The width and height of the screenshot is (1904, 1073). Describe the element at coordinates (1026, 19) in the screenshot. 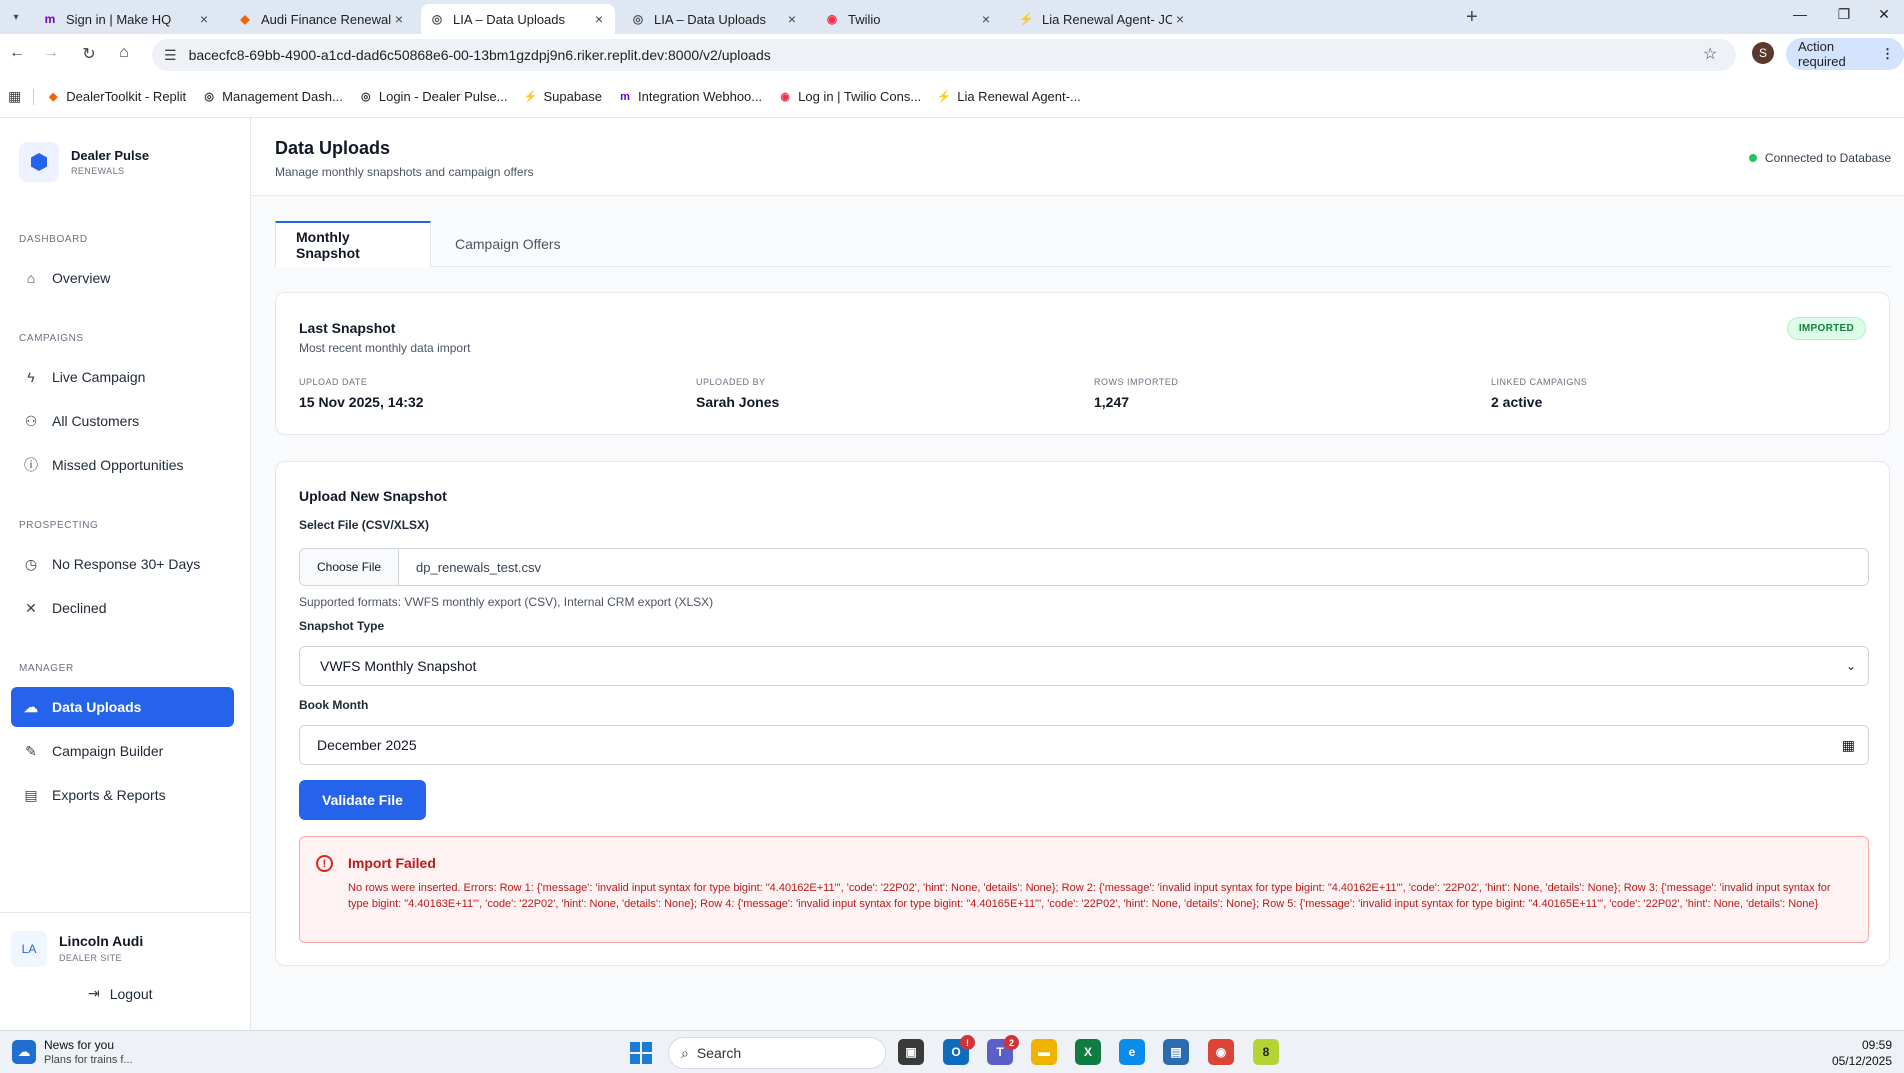

I see `pulse-icon: ⚡` at that location.